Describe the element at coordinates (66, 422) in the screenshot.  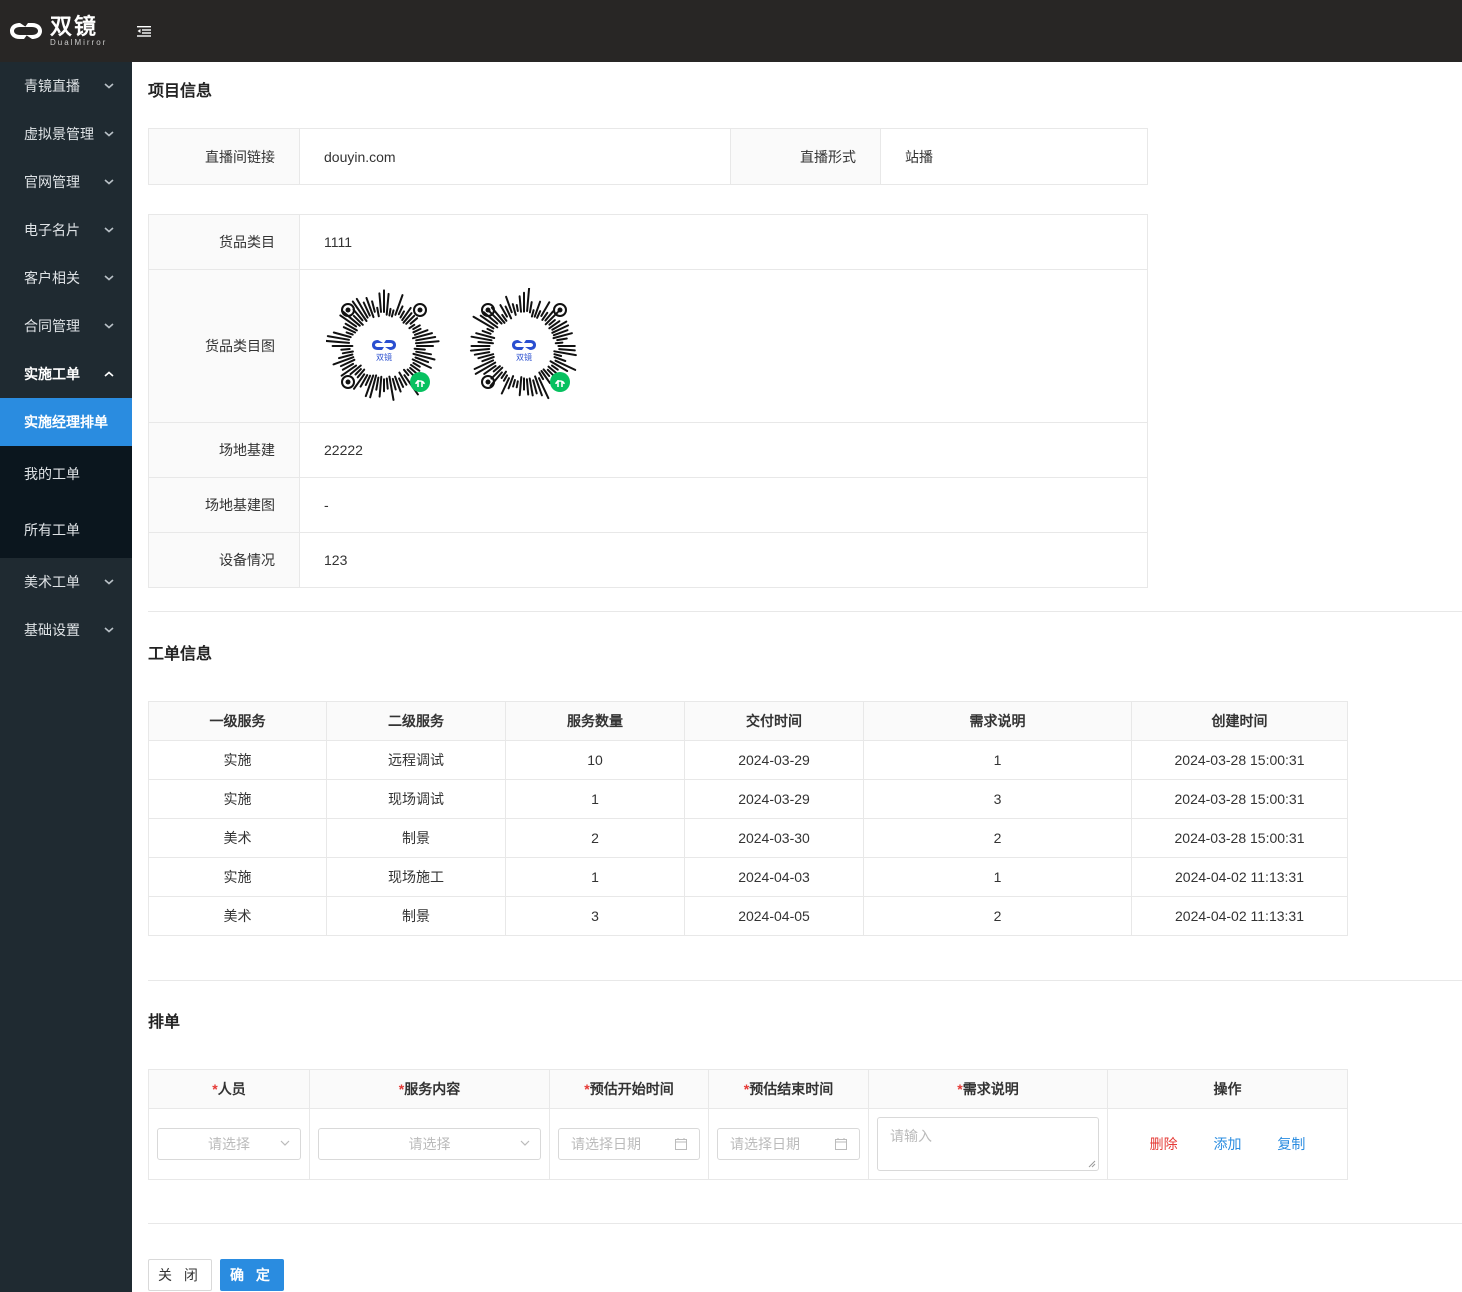
I see `sidebar-subitem: 实施经理排单` at that location.